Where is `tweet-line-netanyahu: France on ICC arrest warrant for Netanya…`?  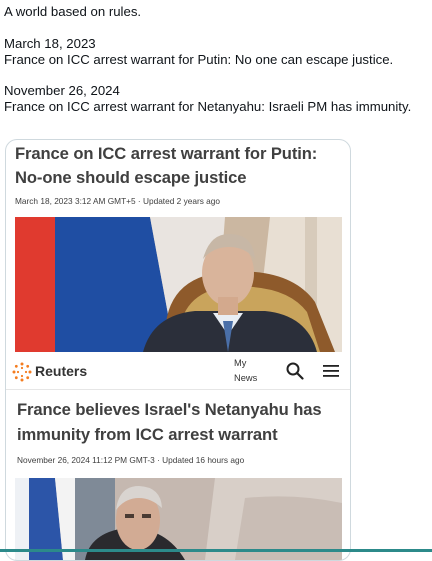 tweet-line-netanyahu: France on ICC arrest warrant for Netanya… is located at coordinates (208, 107).